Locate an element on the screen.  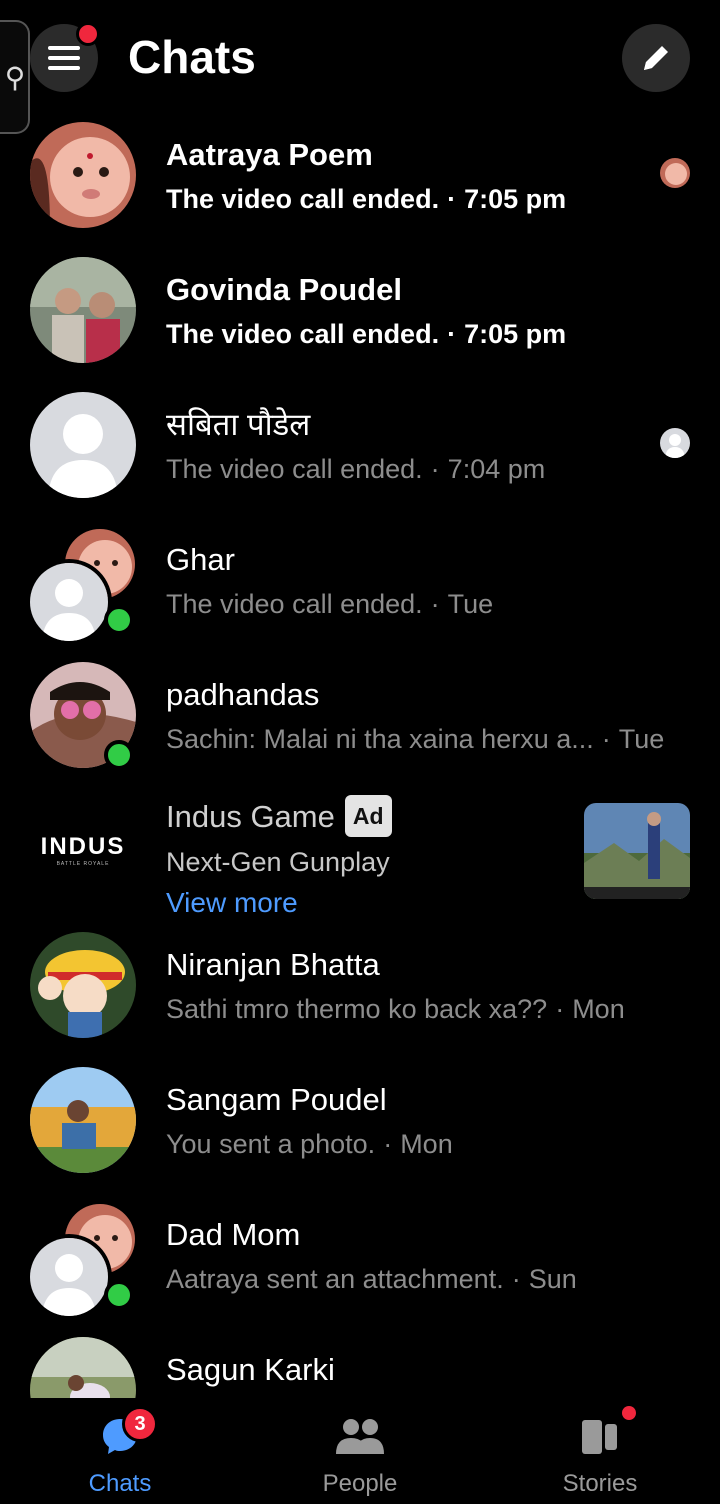
chat-name: Govinda Poudel is located at coordinates (284, 289).